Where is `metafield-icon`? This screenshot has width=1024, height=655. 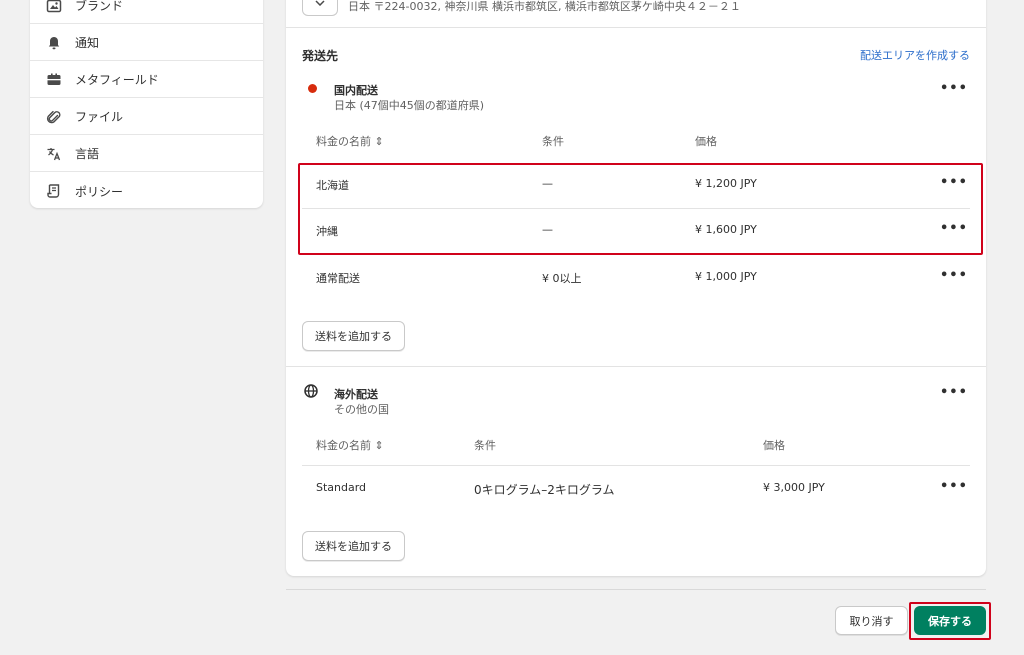 metafield-icon is located at coordinates (54, 80).